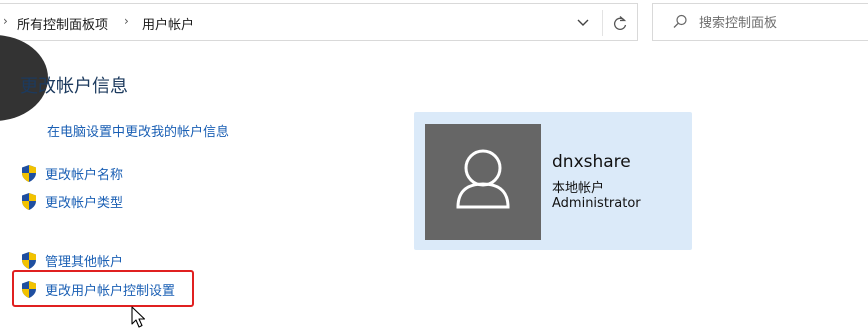  What do you see at coordinates (138, 317) in the screenshot?
I see `mouse-cursor-icon` at bounding box center [138, 317].